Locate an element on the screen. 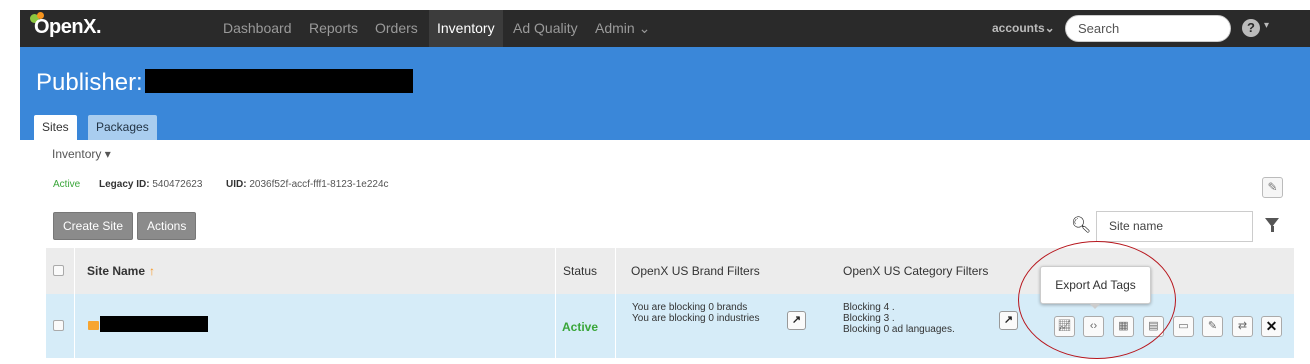  row-status: Active is located at coordinates (580, 327).